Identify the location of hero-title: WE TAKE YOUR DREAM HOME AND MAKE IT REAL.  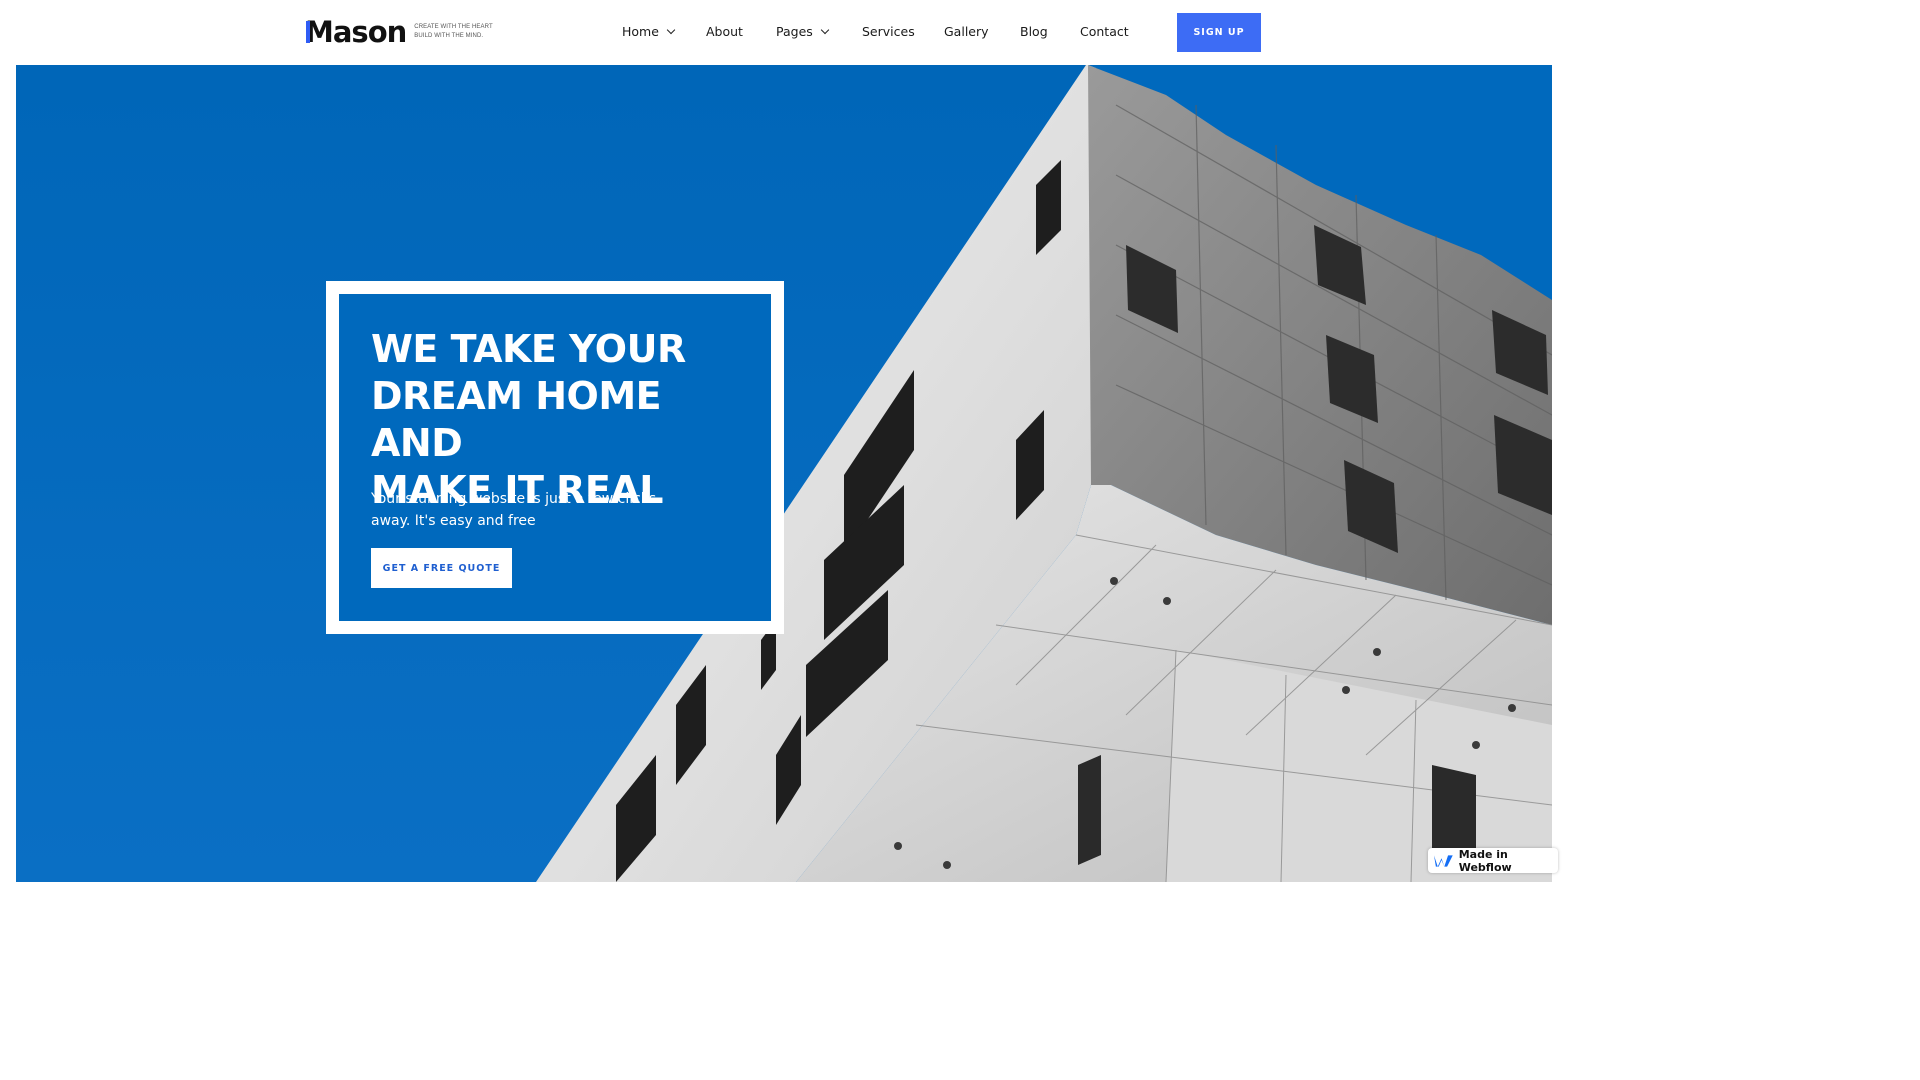
(566, 420).